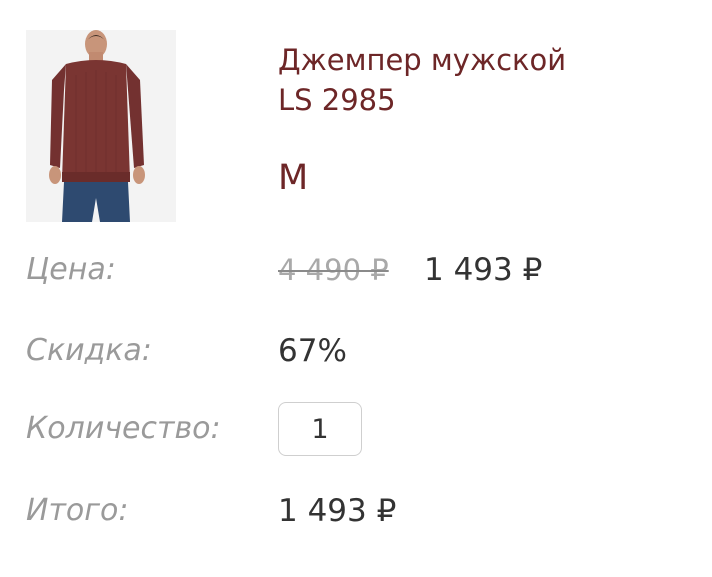 The height and width of the screenshot is (577, 712). Describe the element at coordinates (293, 178) in the screenshot. I see `product-size: M` at that location.